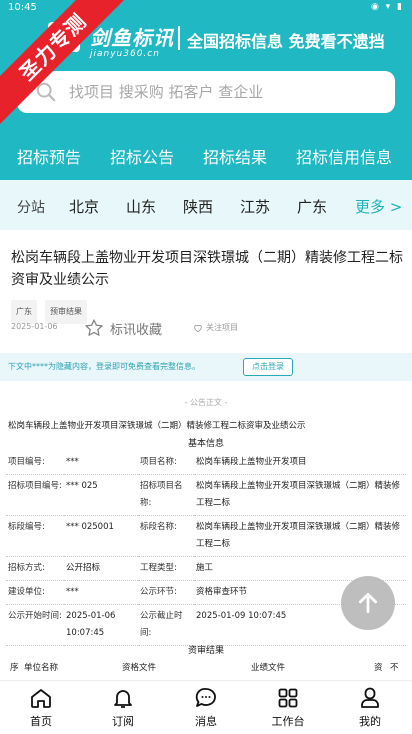  I want to click on nav-profile-label: 我的, so click(370, 721).